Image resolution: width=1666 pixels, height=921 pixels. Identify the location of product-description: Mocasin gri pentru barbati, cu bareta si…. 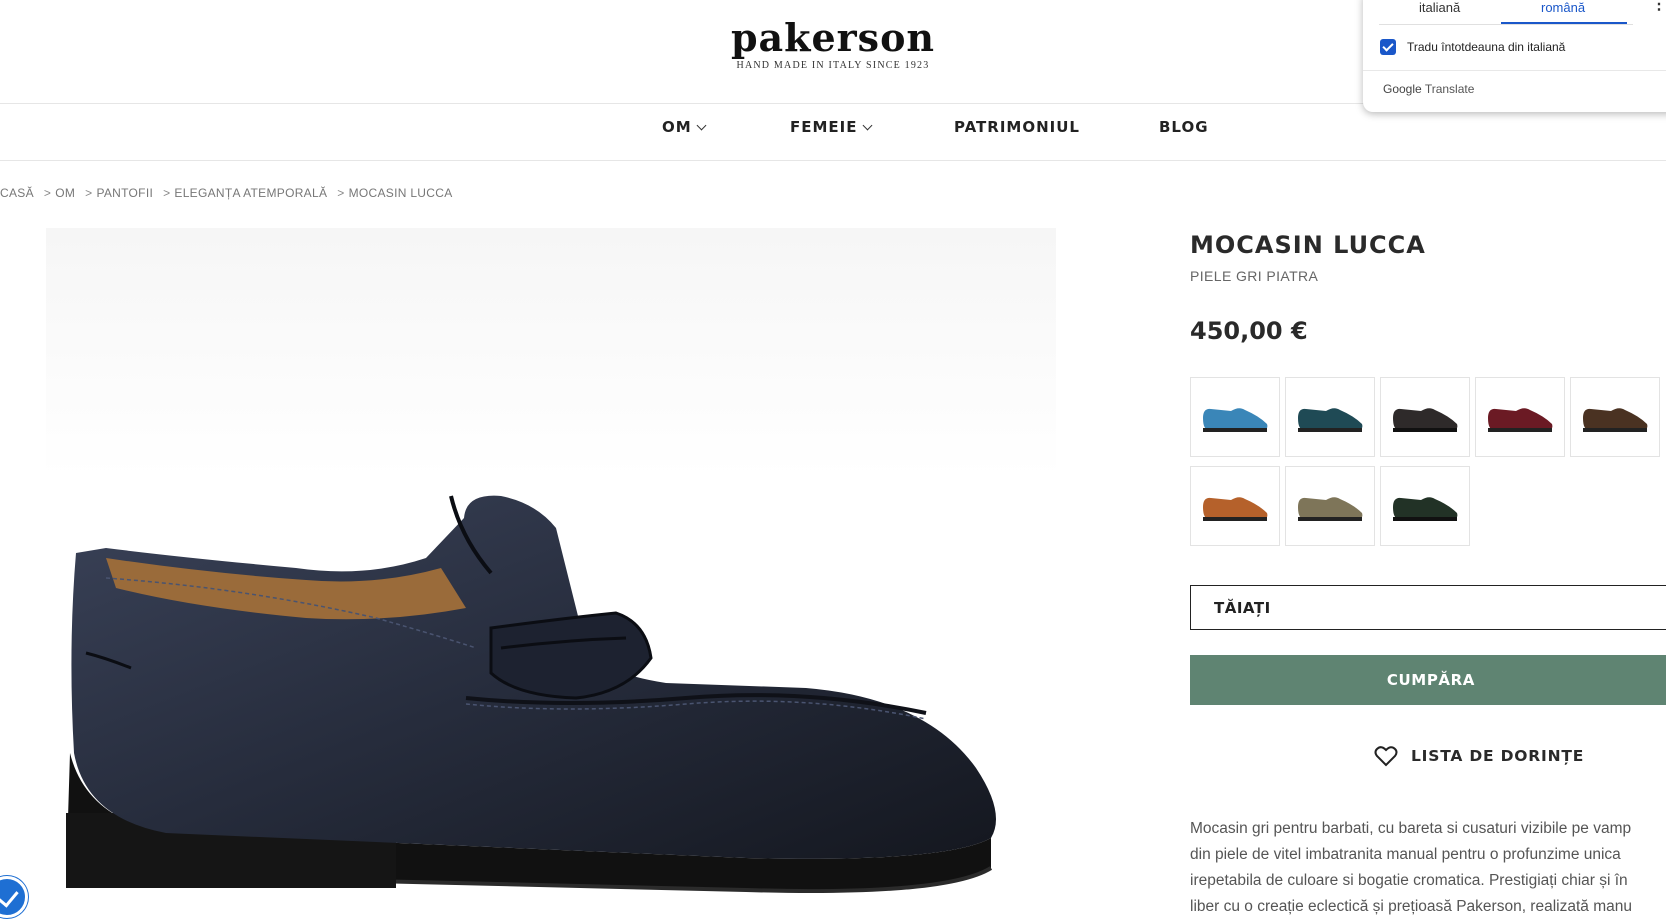
(1428, 868).